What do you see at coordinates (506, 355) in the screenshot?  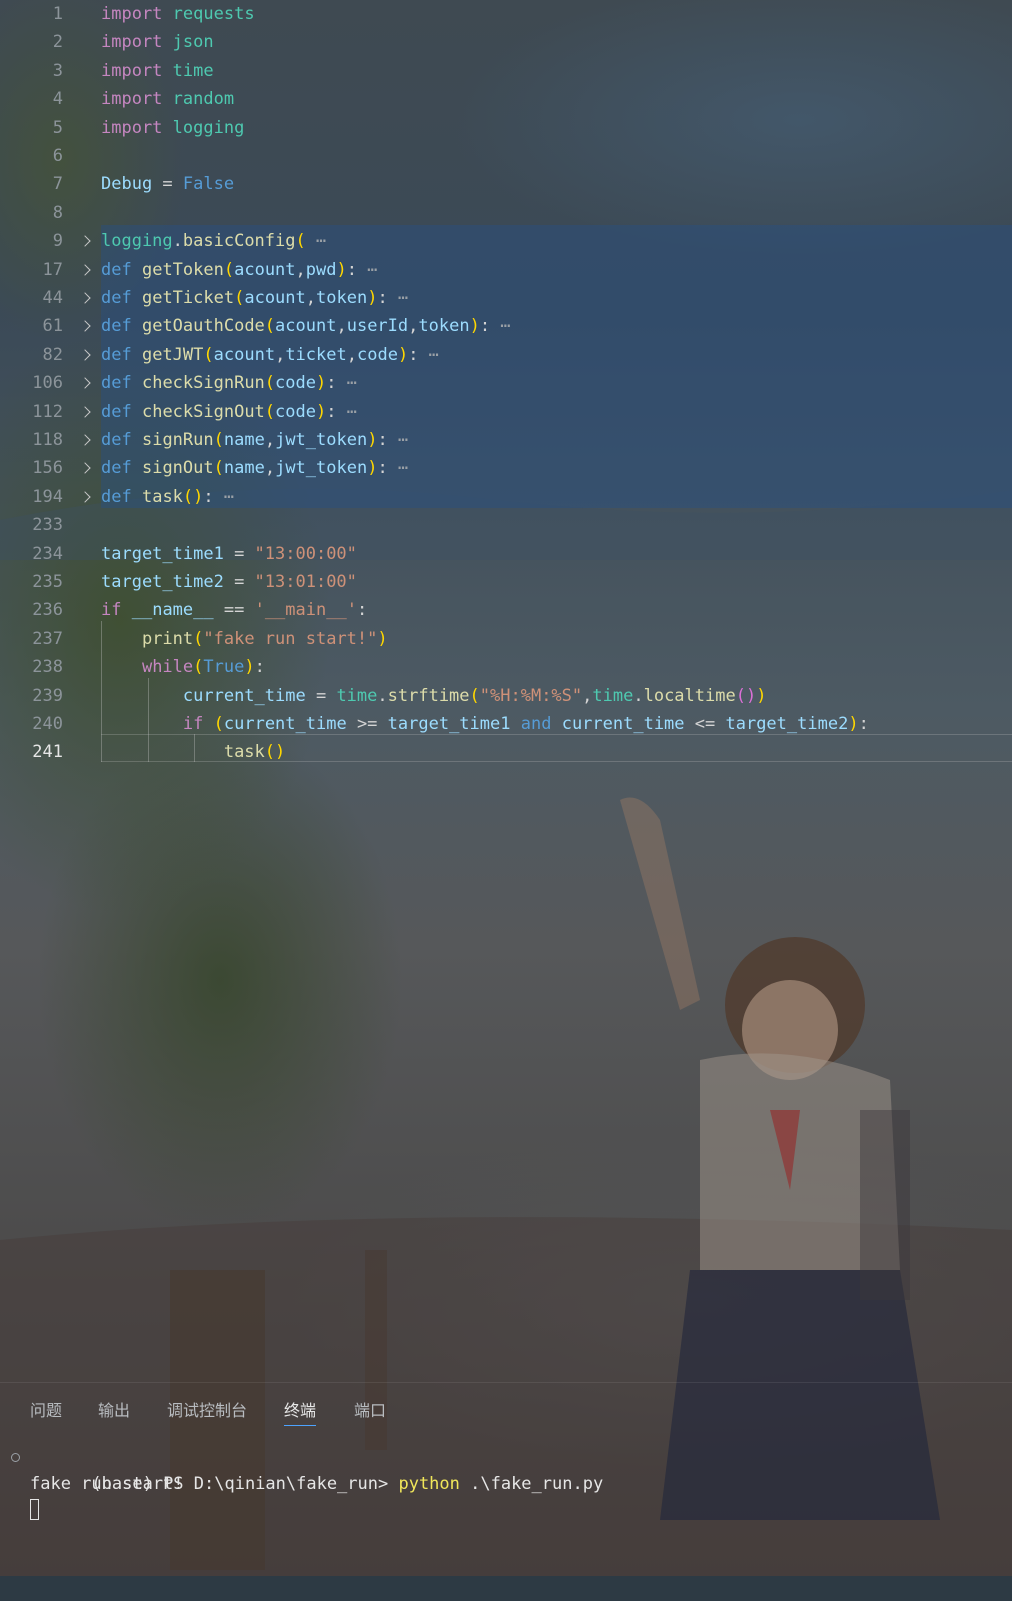 I see `code-line: 82 def getJWT(acount,ticket,code): ⋯` at bounding box center [506, 355].